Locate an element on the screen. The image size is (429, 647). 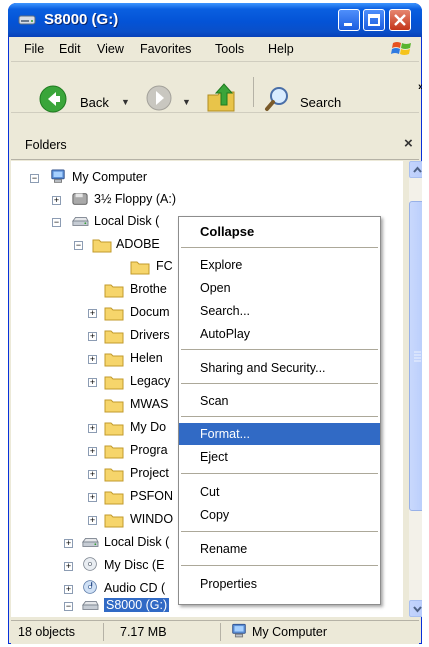
tree-item-s8000-selected: − S8000 (G:) is located at coordinates (98, 606).